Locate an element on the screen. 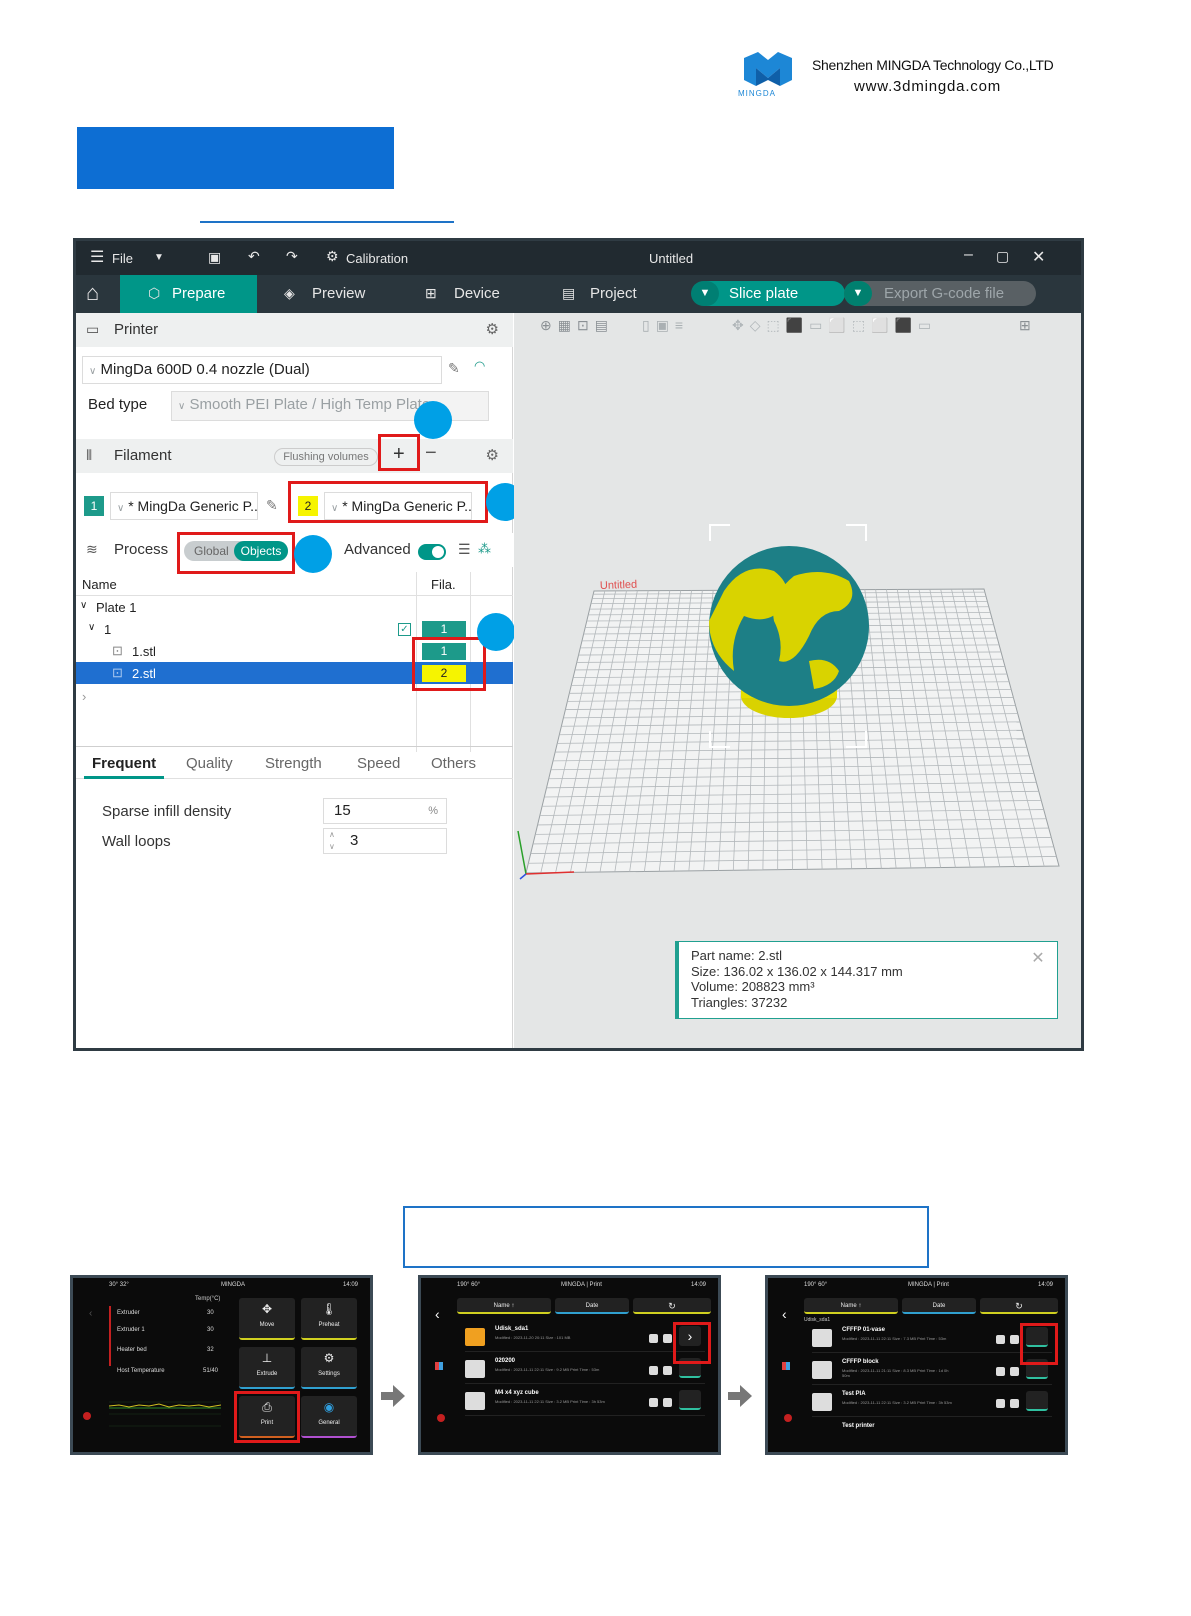  settings-tab-quality: Quality is located at coordinates (209, 763).